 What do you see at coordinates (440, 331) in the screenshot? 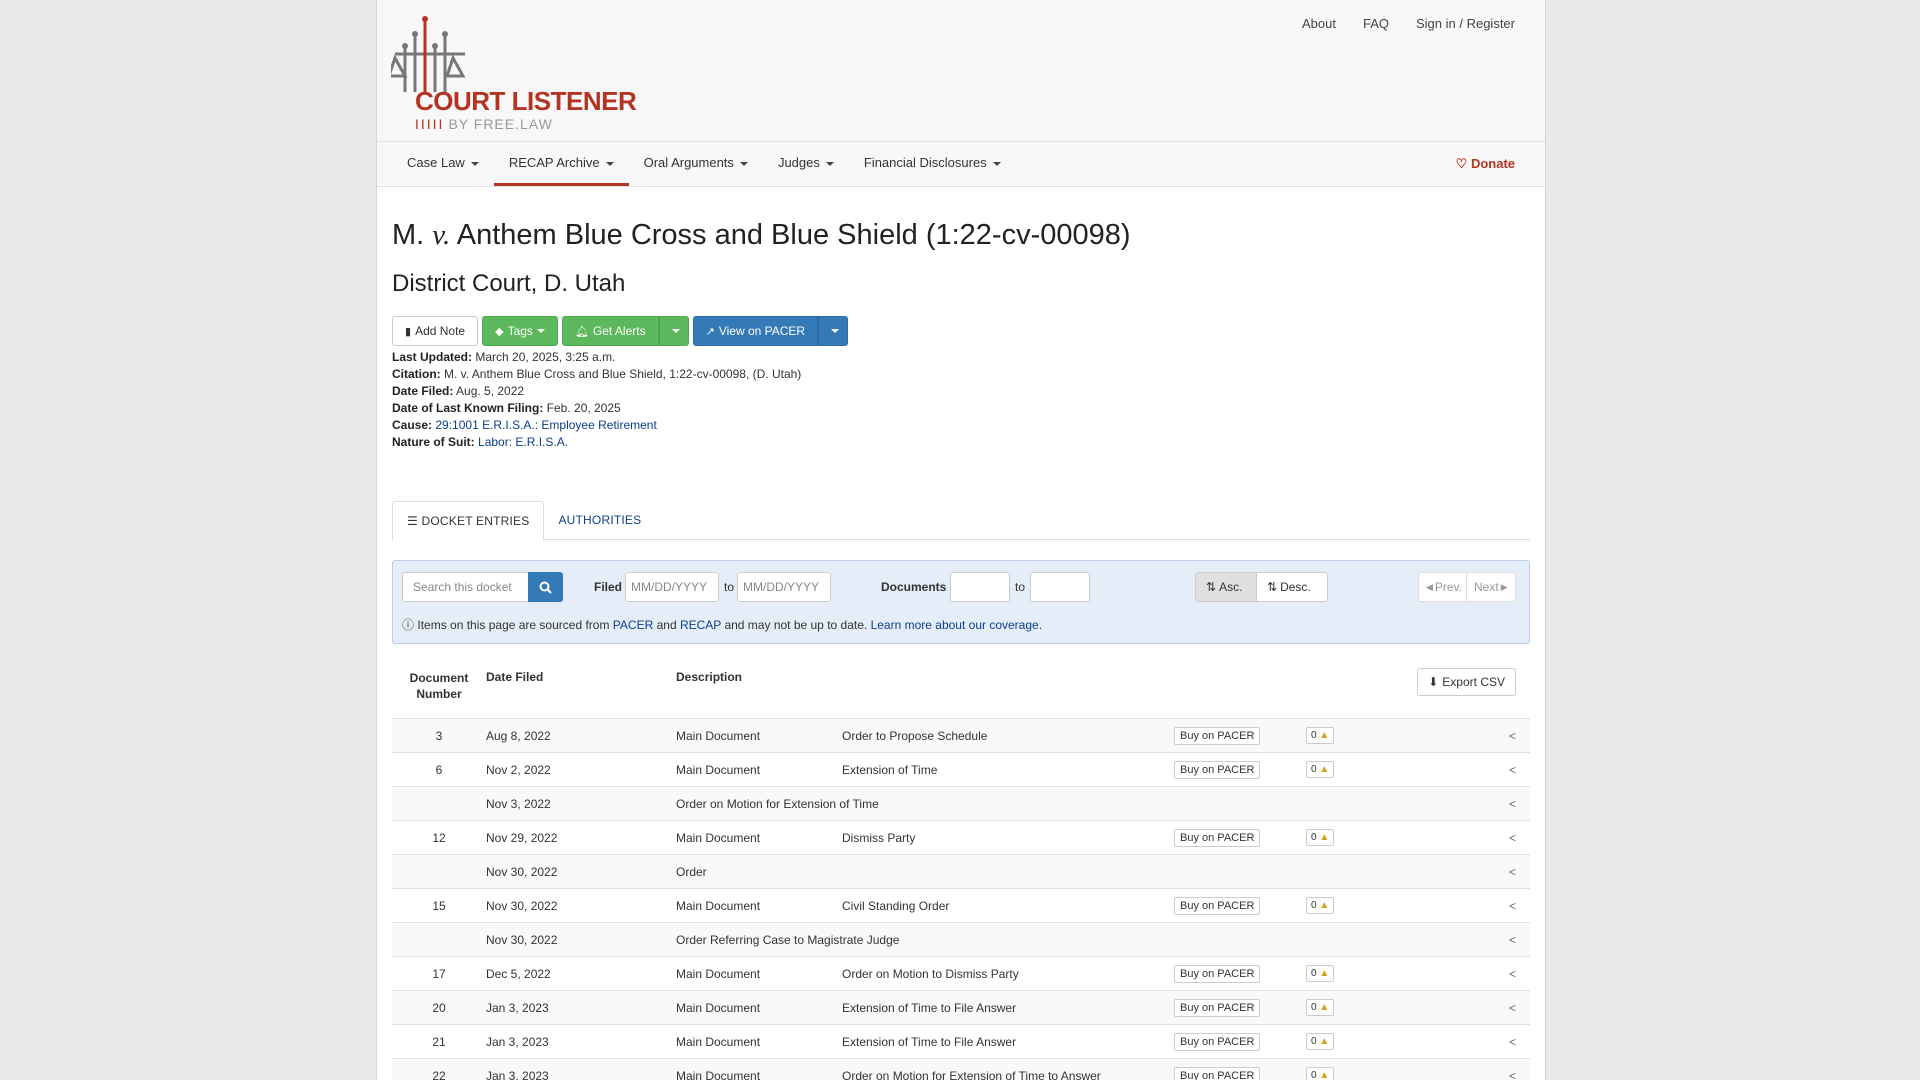
I see `add-note-label: Add Note` at bounding box center [440, 331].